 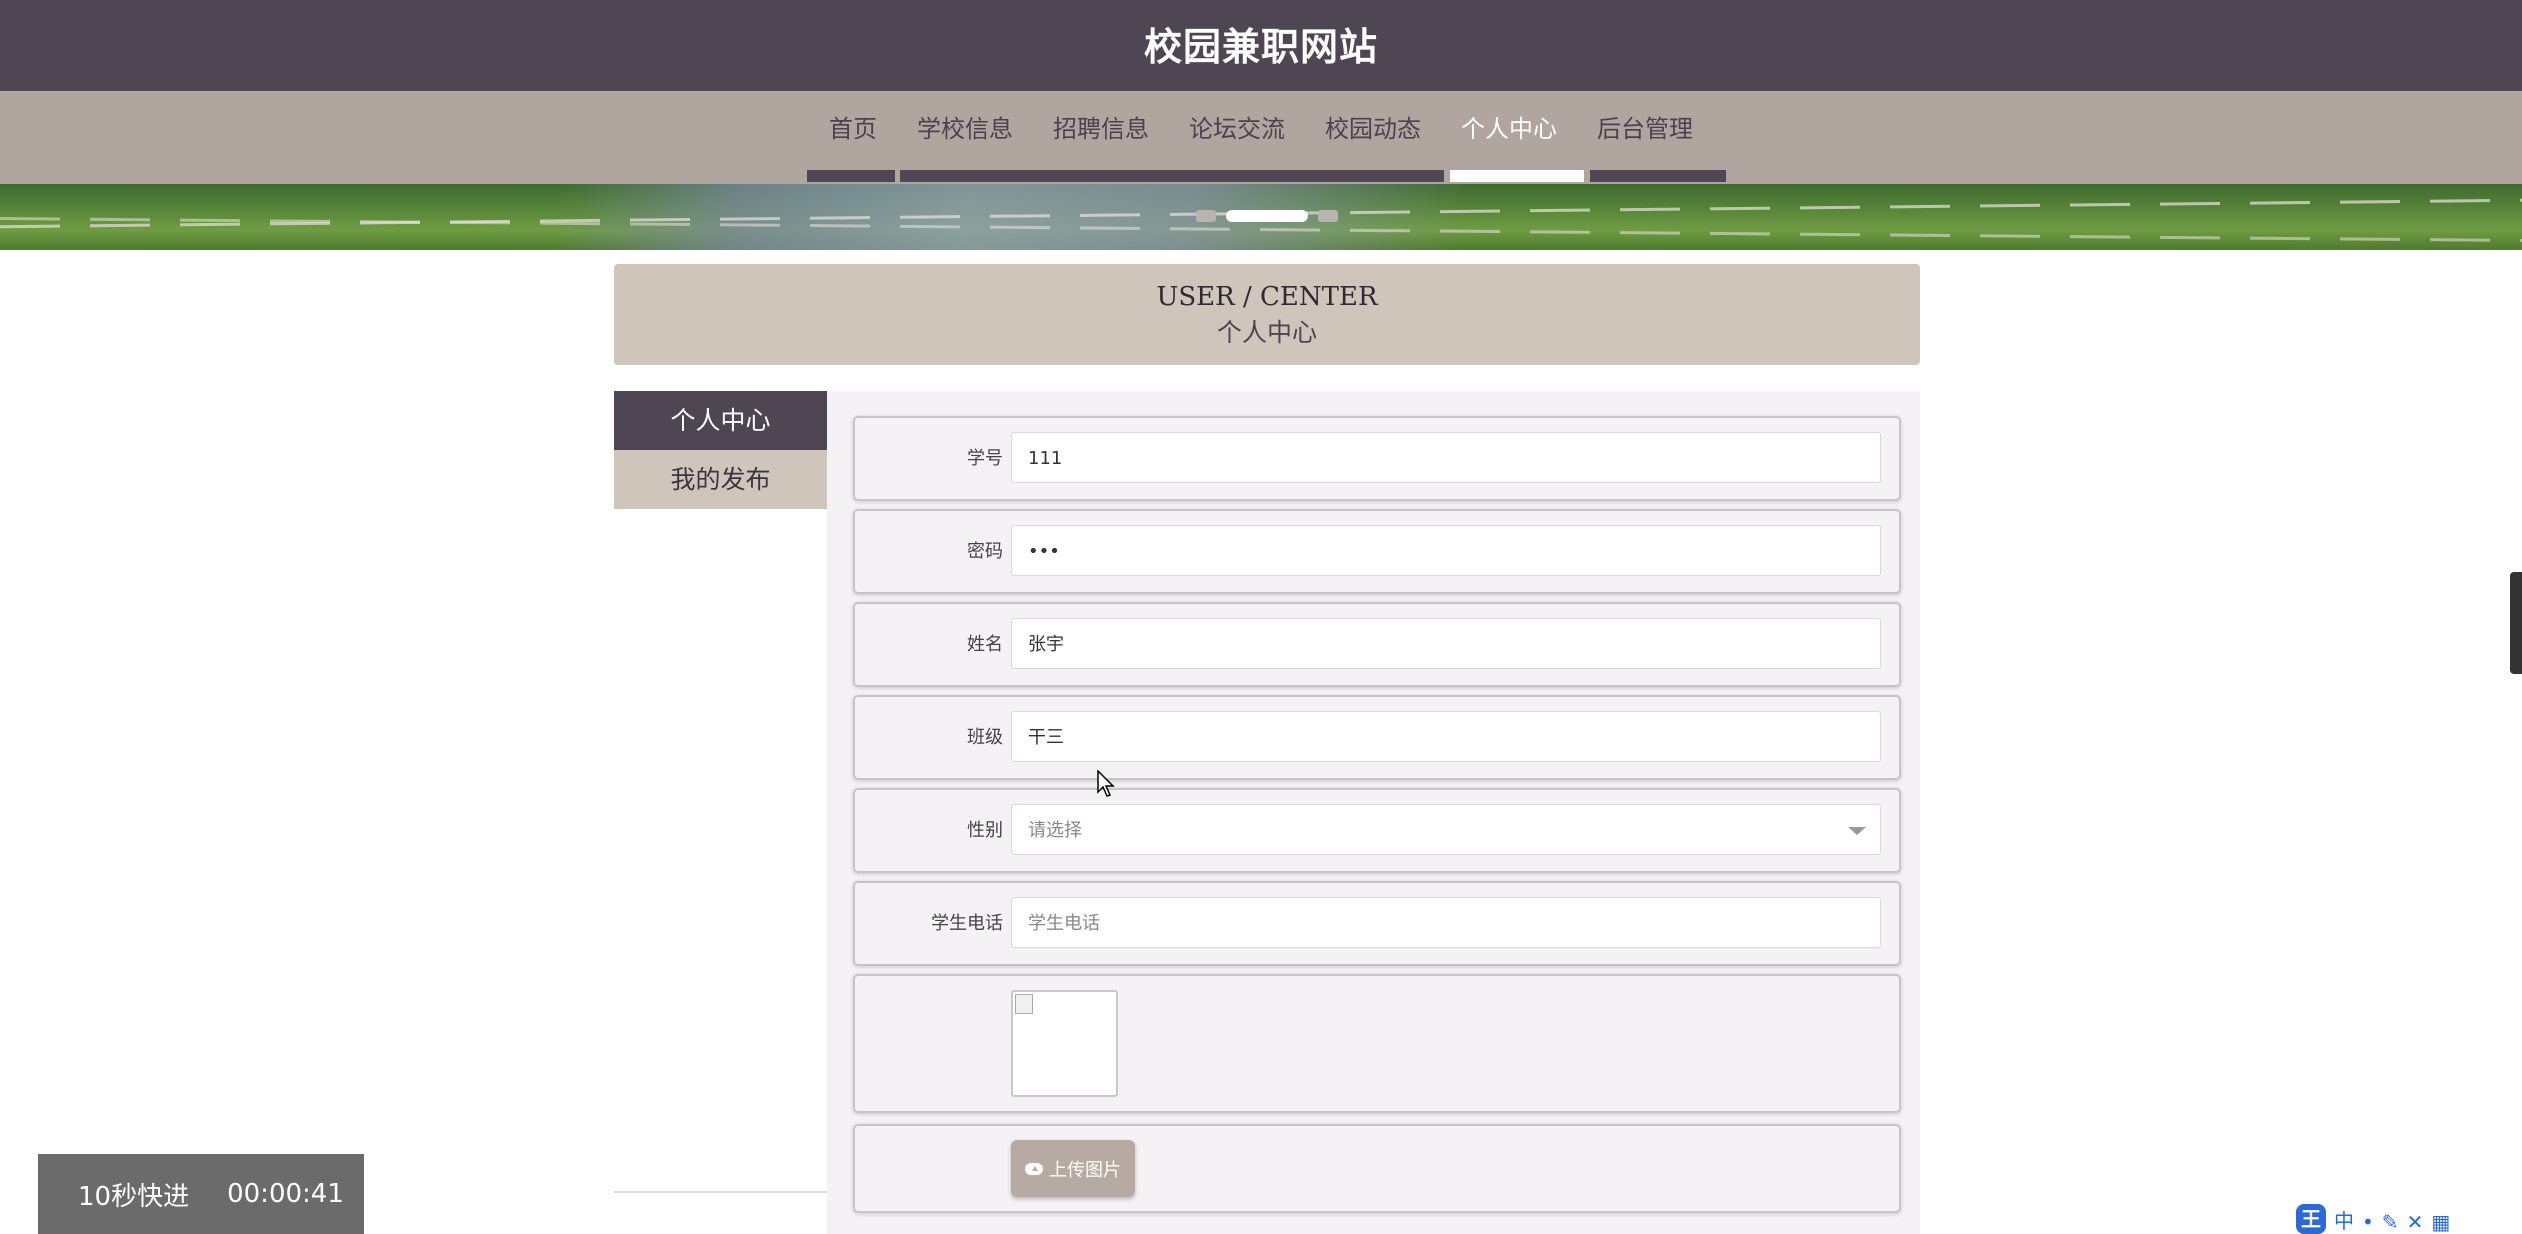 I want to click on tools-icon: ✕, so click(x=2415, y=1222).